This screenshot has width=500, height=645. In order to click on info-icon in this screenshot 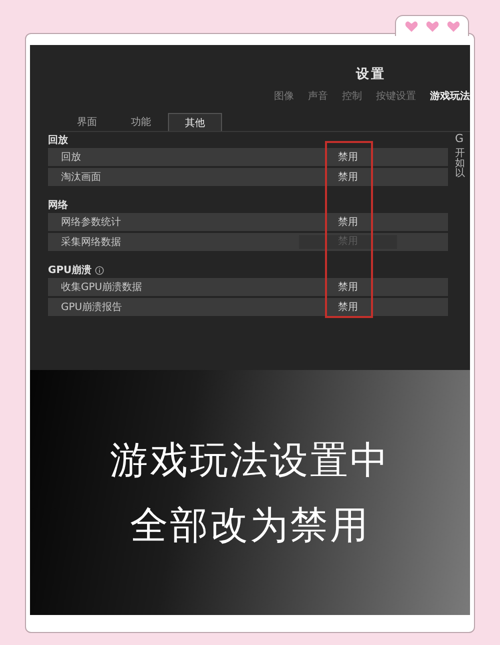, I will do `click(99, 270)`.